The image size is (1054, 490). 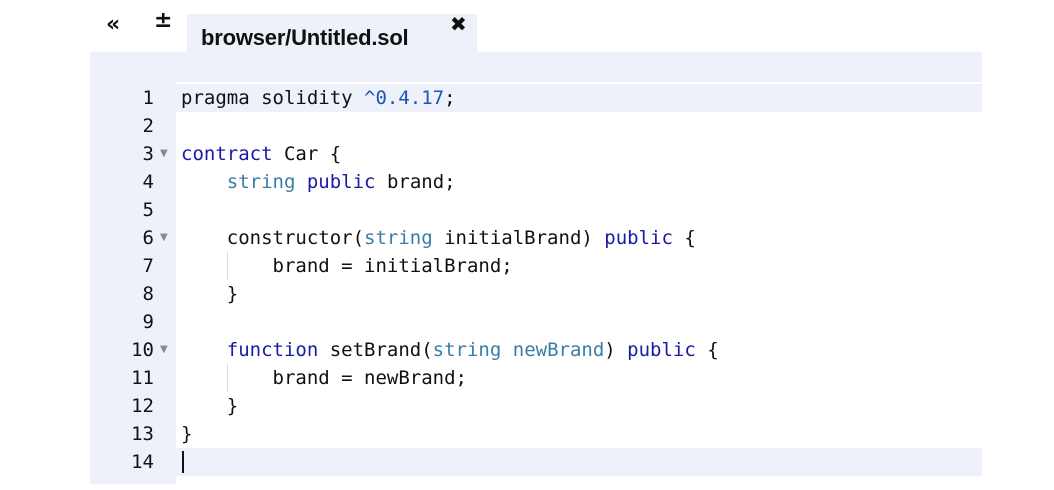 I want to click on line-number: 13, so click(x=142, y=434).